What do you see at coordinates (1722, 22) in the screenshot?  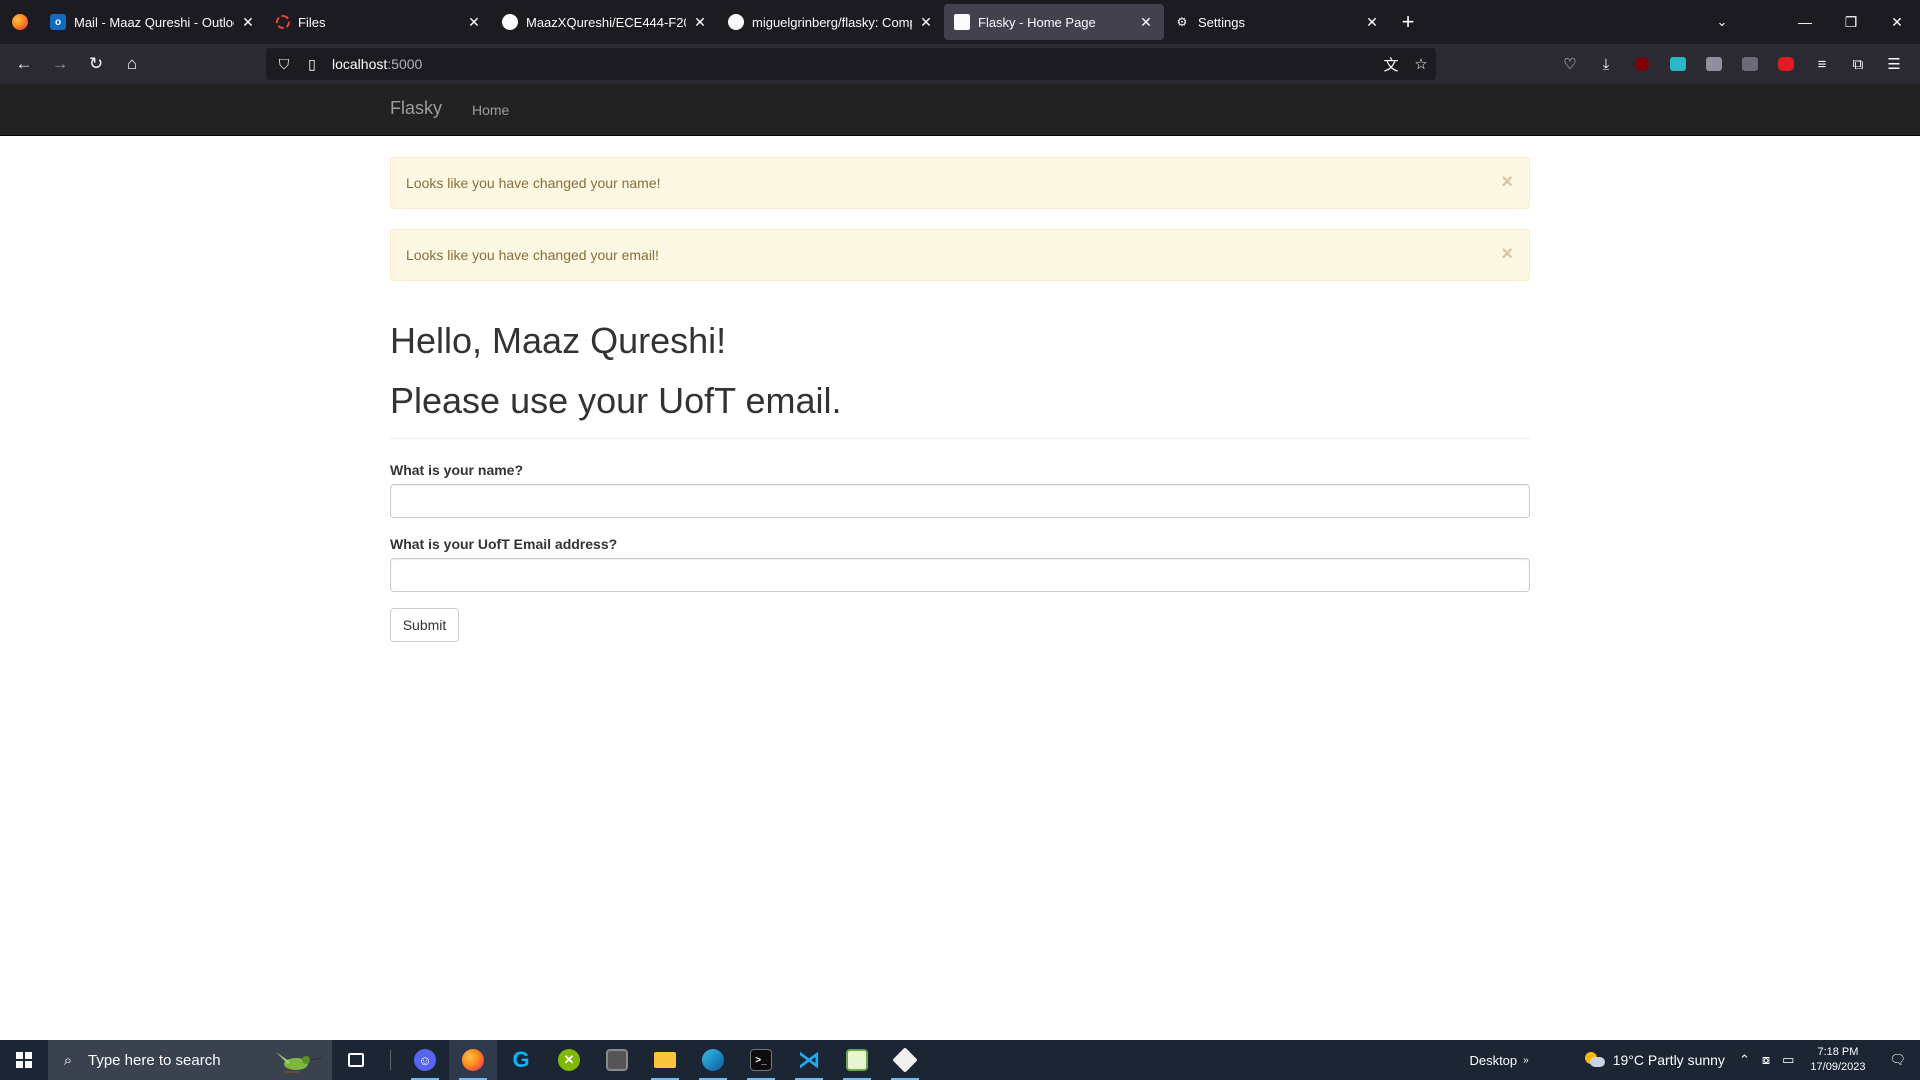 I see `list-all-tabs-icon: ⌄` at bounding box center [1722, 22].